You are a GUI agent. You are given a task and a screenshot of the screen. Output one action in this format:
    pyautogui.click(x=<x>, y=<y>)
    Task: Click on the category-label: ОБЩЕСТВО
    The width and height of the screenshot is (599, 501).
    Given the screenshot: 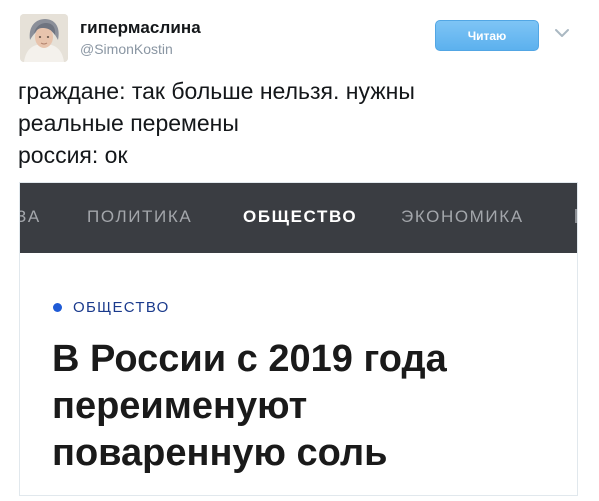 What is the action you would take?
    pyautogui.click(x=111, y=307)
    